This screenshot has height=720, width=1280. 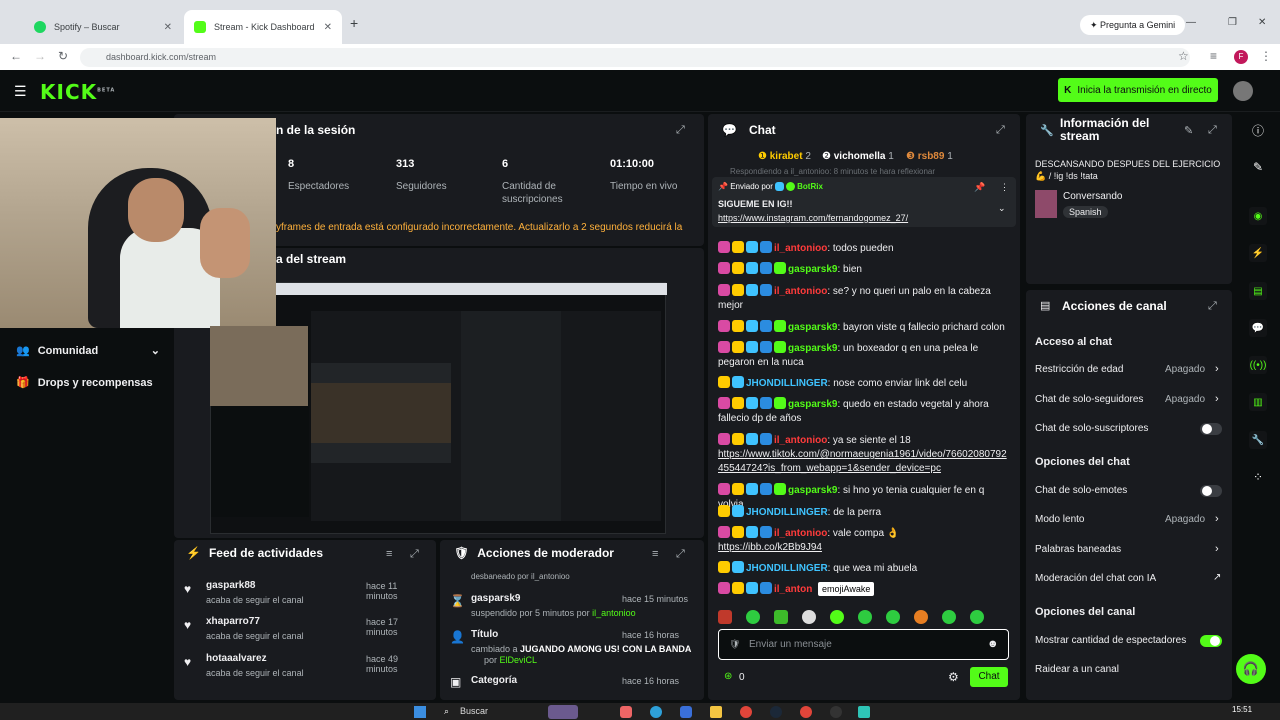 I want to click on chat-username: il_anton, so click(x=793, y=589).